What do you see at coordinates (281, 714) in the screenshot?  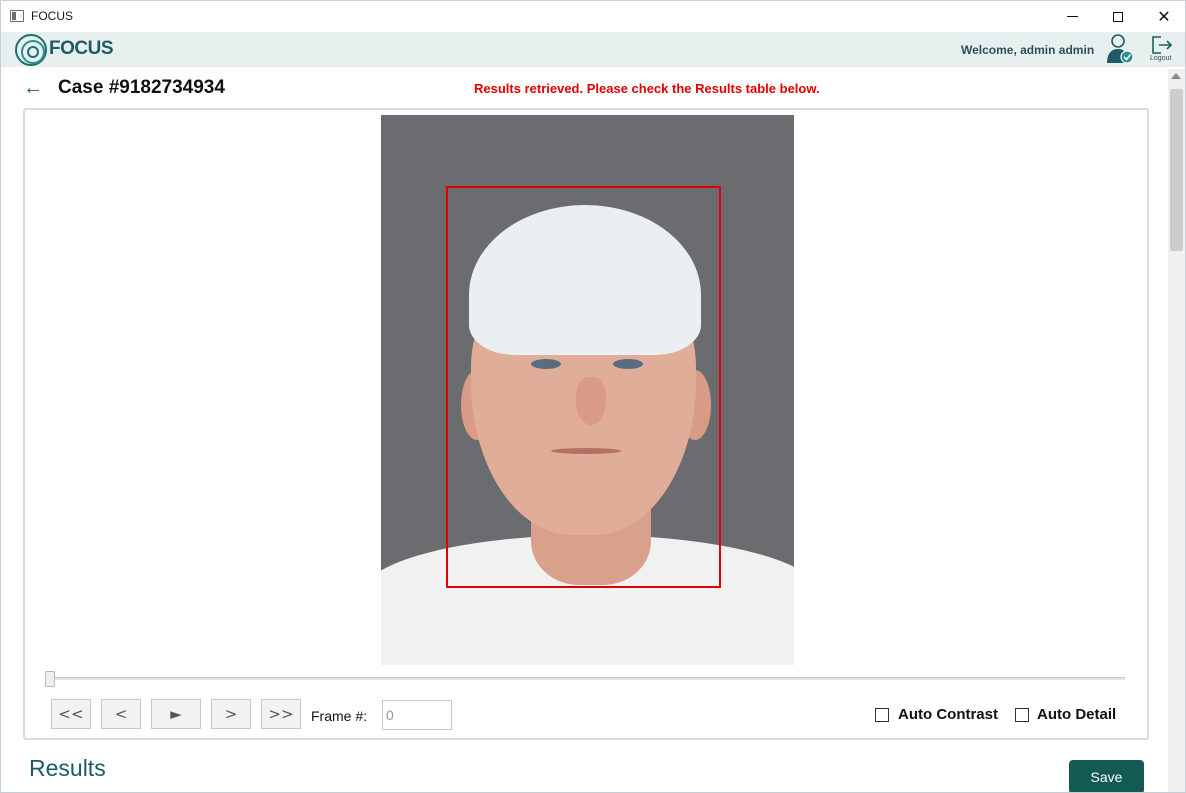 I see `last-frame-button: >>` at bounding box center [281, 714].